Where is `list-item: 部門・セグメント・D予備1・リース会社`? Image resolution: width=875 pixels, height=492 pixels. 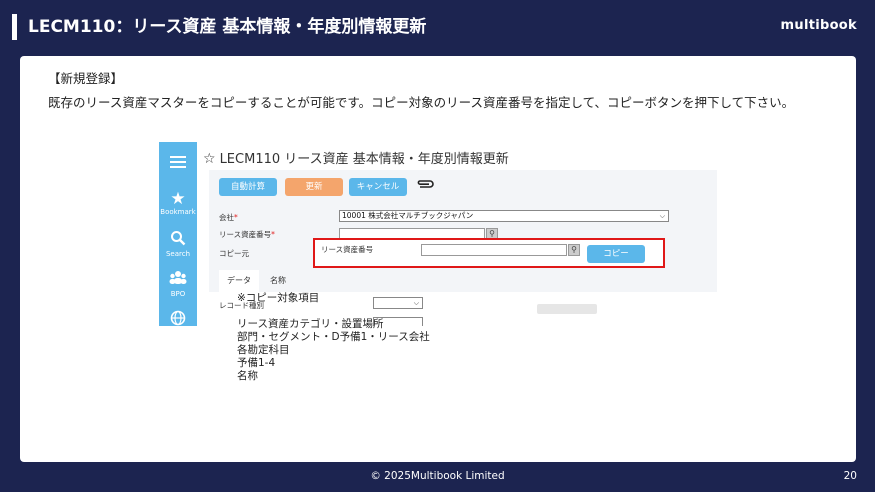
list-item: 部門・セグメント・D予備1・リース会社 is located at coordinates (333, 337).